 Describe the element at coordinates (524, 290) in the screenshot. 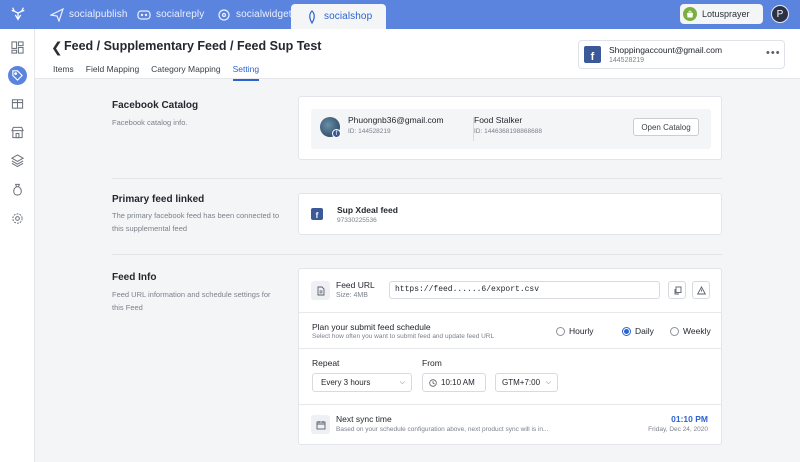

I see `feed-url-field: https://feed......6/export.csv` at that location.